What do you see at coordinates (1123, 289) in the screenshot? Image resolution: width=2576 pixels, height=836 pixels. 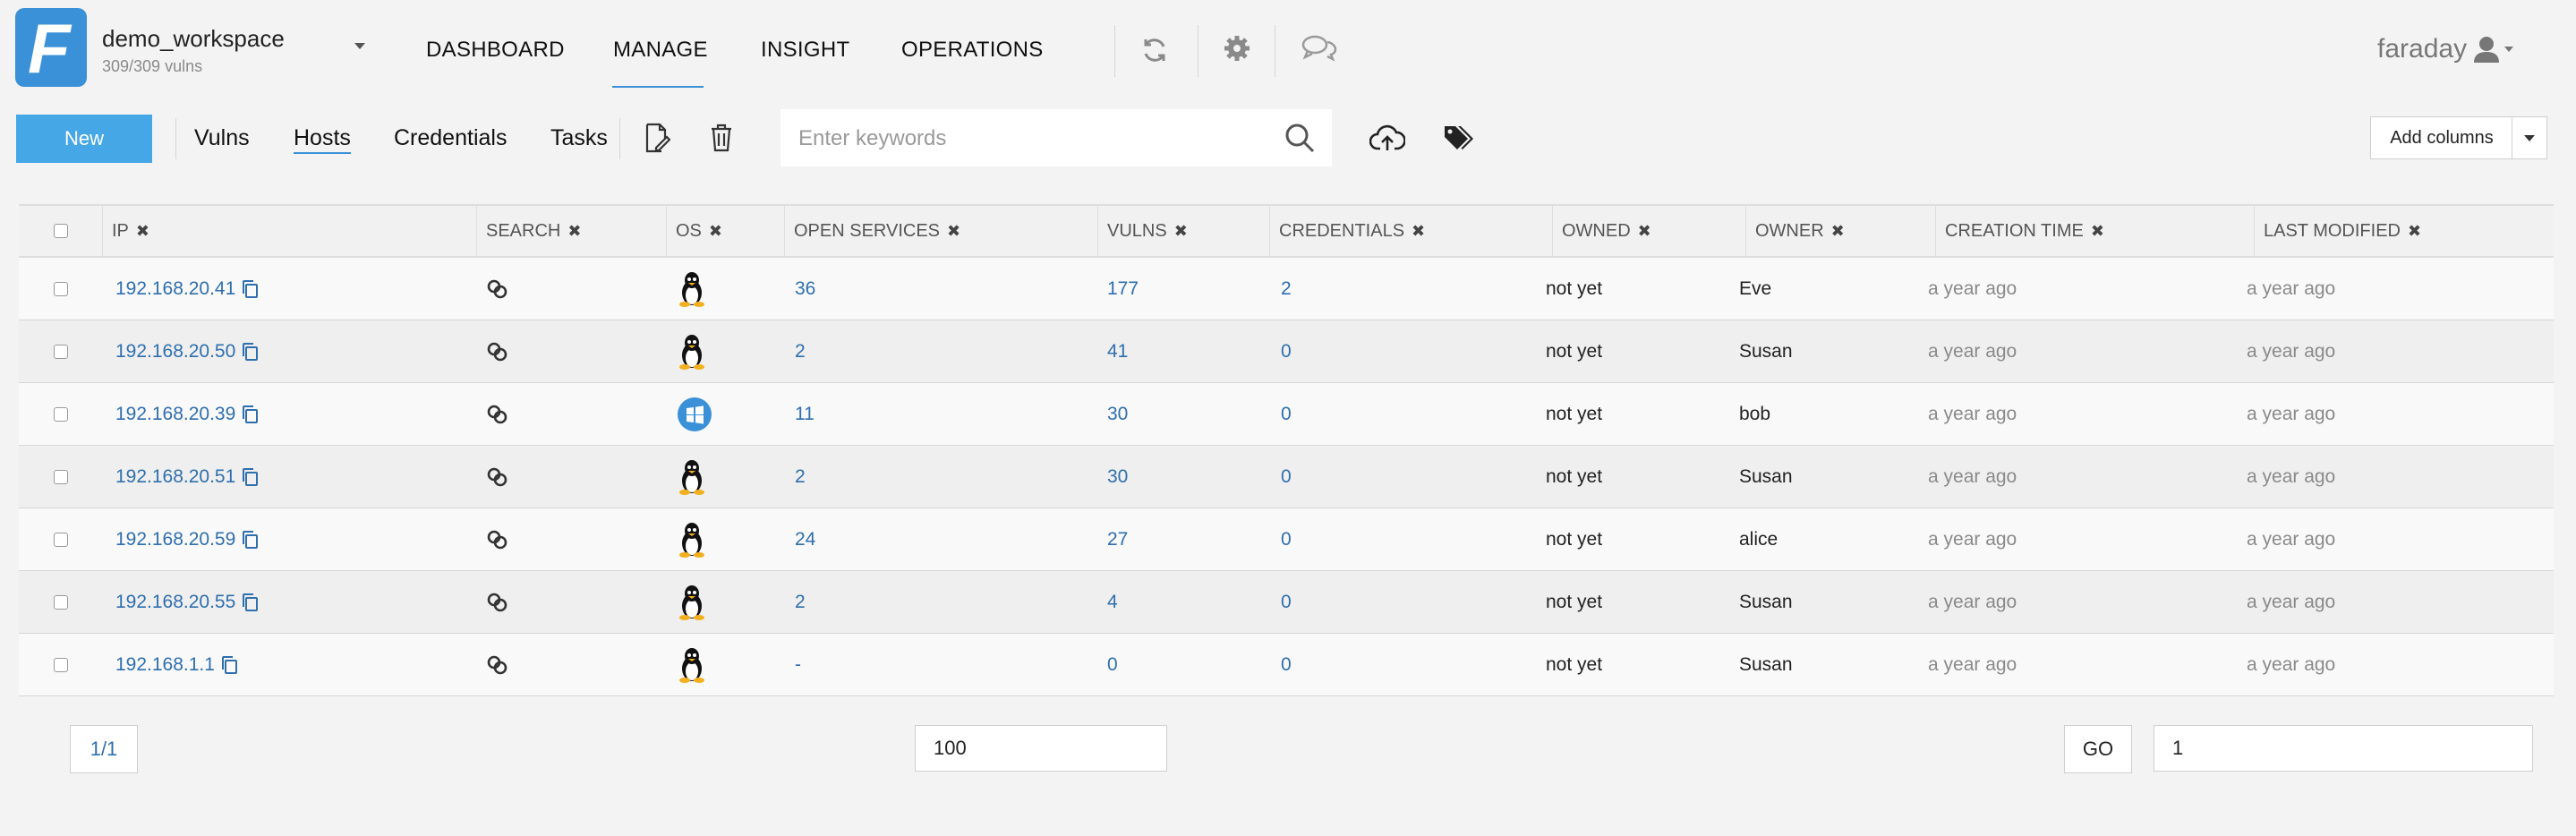 I see `vulns-count-link: 177` at bounding box center [1123, 289].